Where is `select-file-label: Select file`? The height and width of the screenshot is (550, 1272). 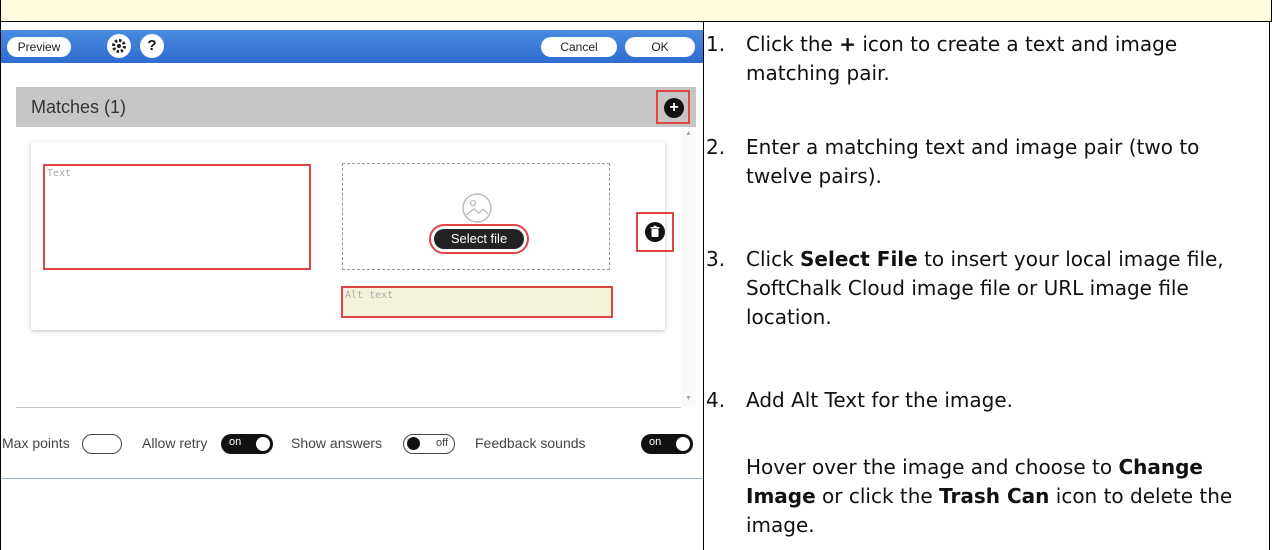 select-file-label: Select file is located at coordinates (479, 239).